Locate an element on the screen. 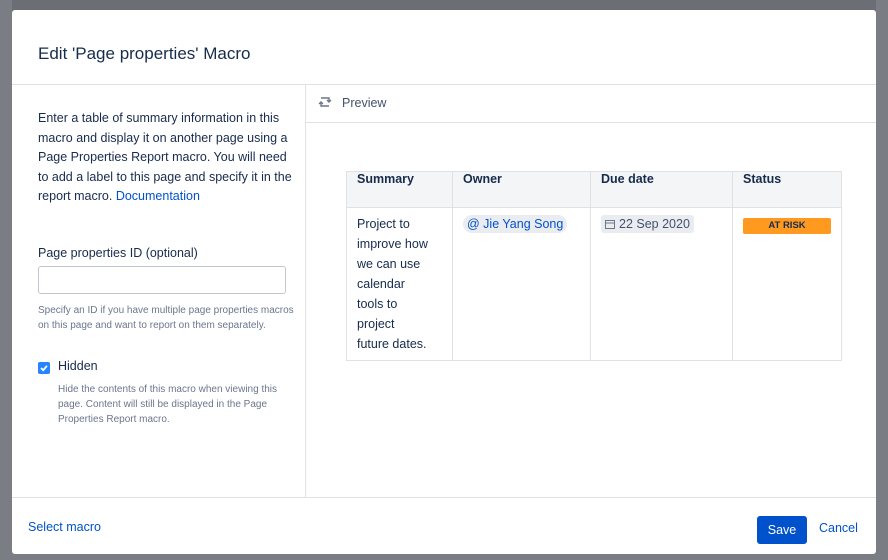 This screenshot has height=560, width=888. calendar-icon is located at coordinates (610, 224).